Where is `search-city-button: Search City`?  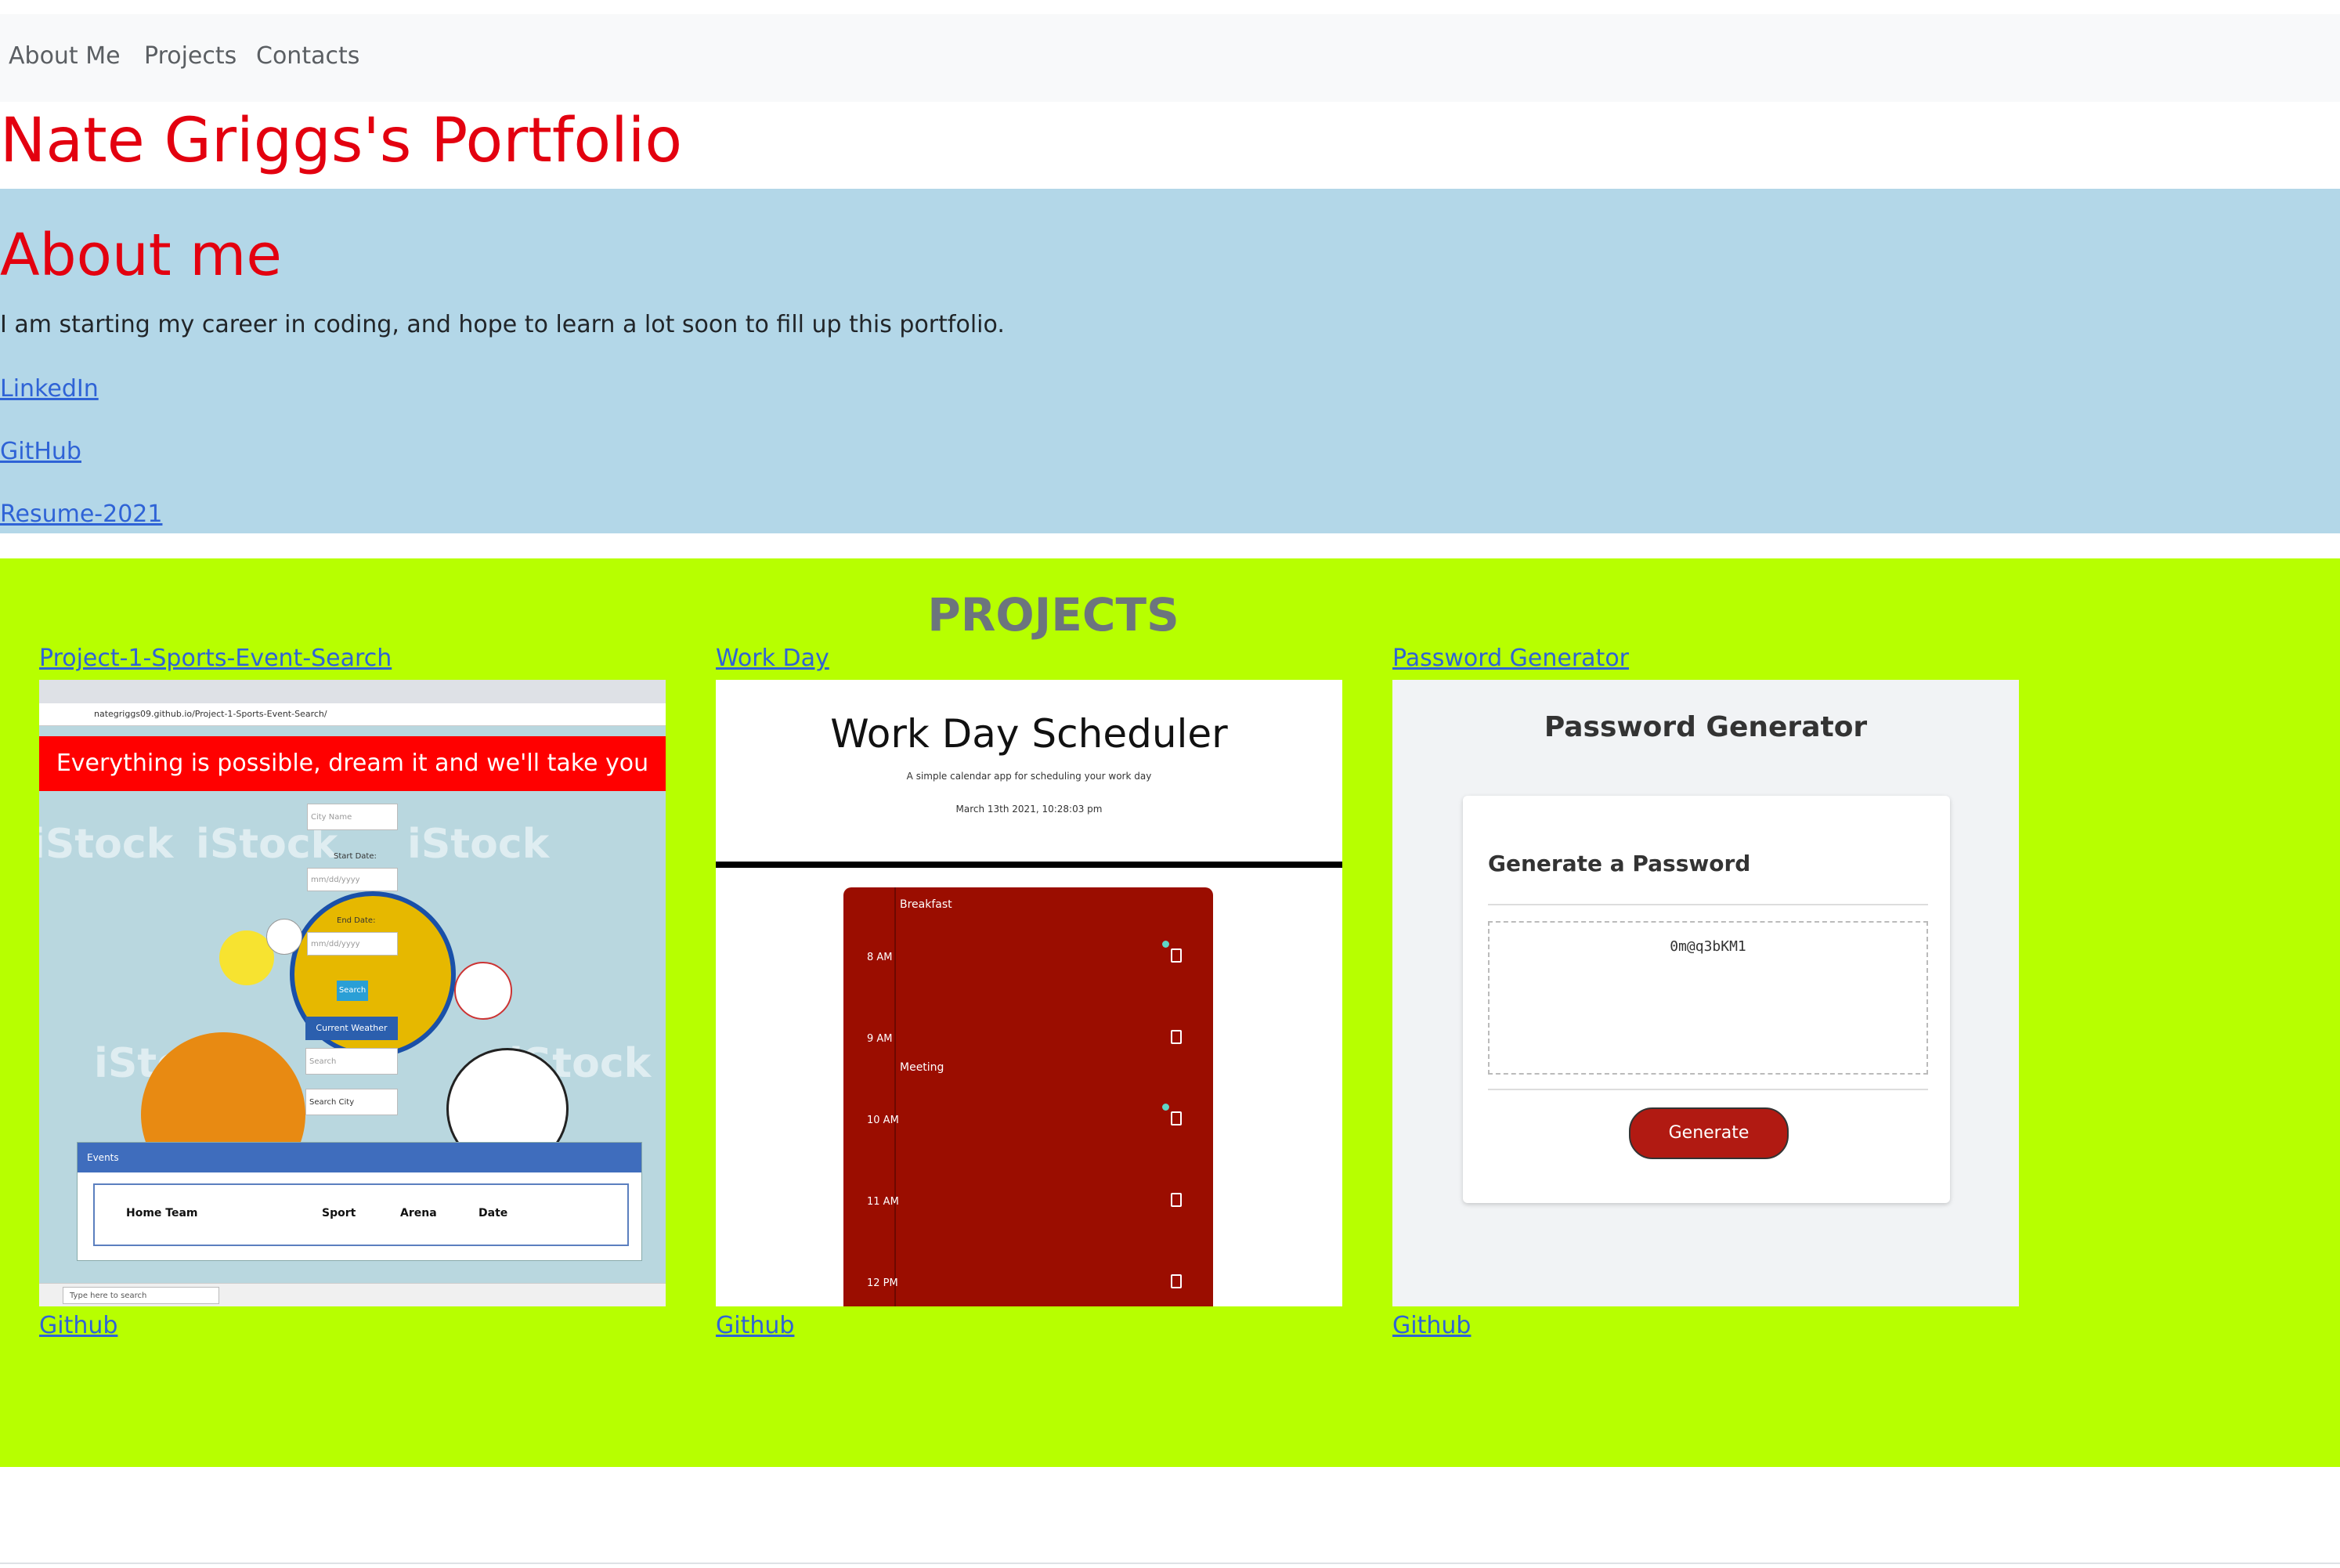
search-city-button: Search City is located at coordinates (351, 1102).